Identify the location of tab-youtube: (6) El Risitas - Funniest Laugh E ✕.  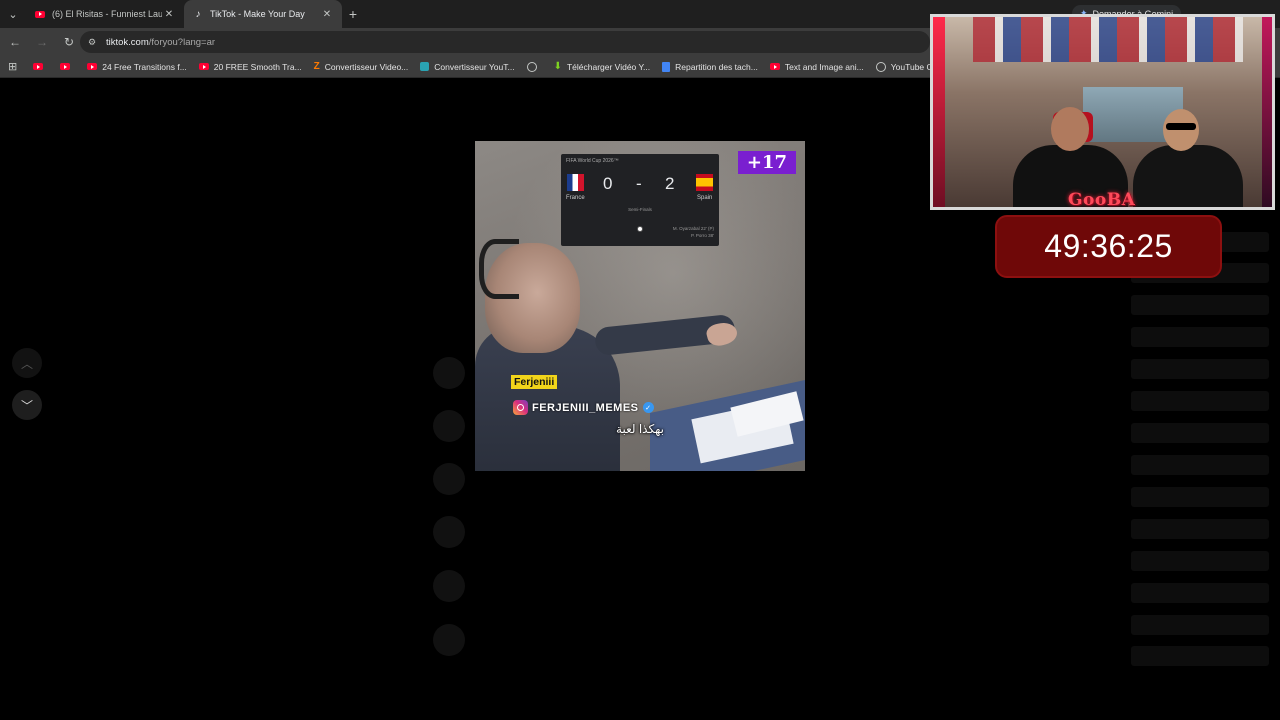
(105, 14).